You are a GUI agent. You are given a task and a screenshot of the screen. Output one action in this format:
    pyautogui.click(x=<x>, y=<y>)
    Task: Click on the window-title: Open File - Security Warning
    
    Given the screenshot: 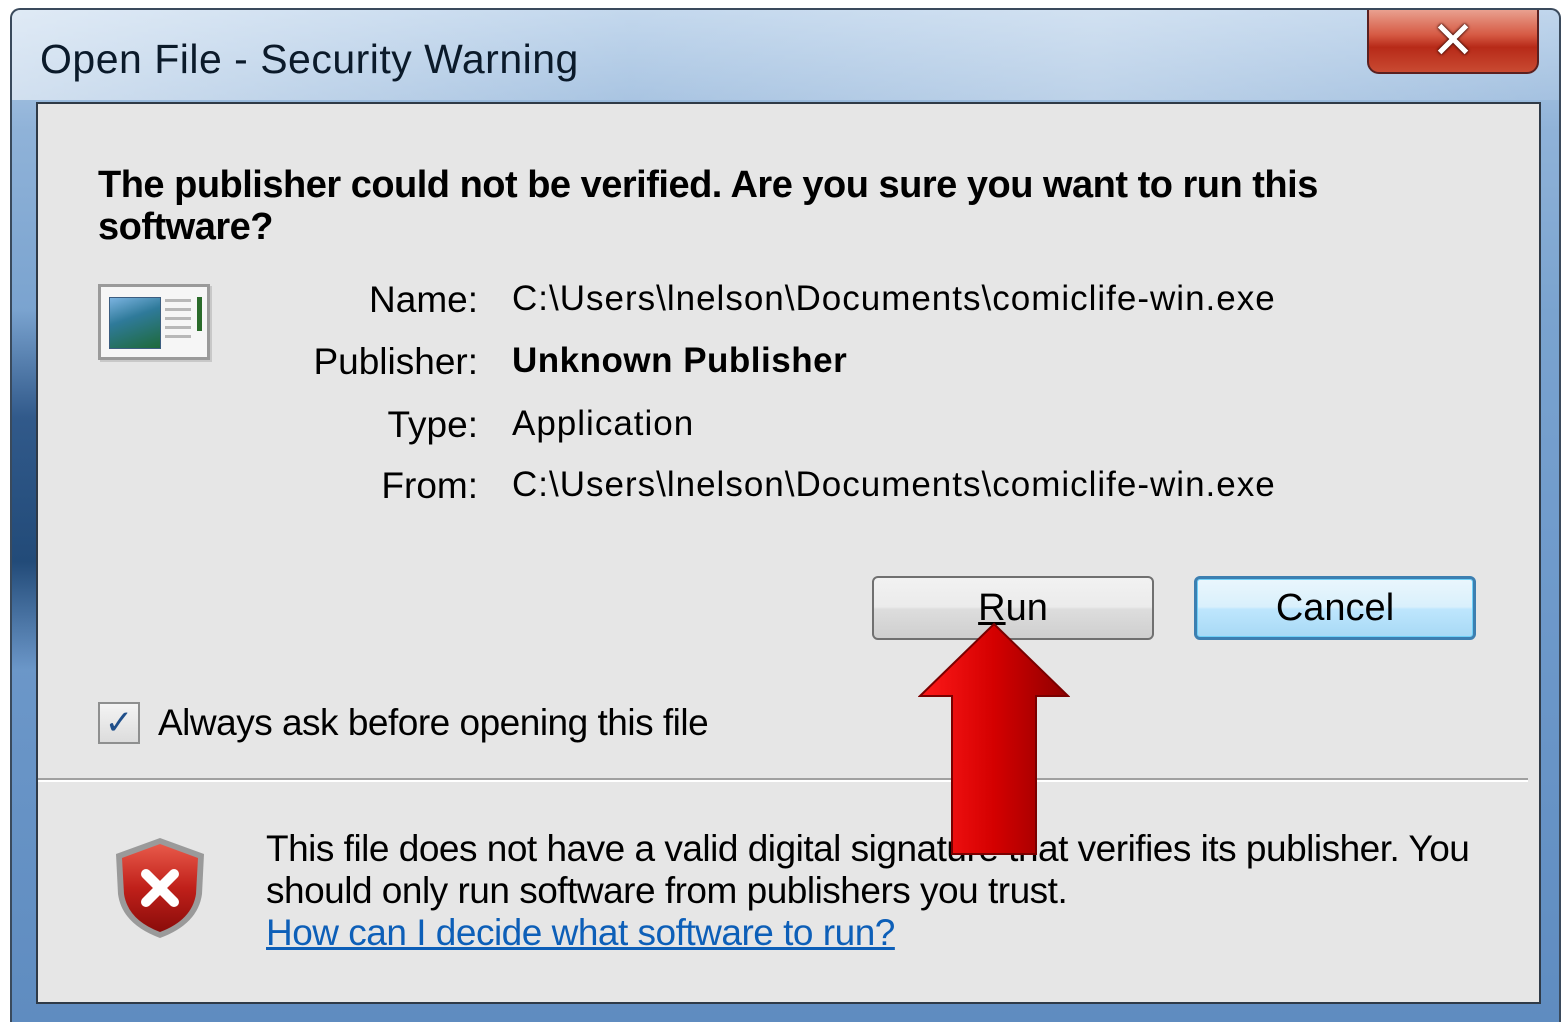 What is the action you would take?
    pyautogui.click(x=309, y=59)
    